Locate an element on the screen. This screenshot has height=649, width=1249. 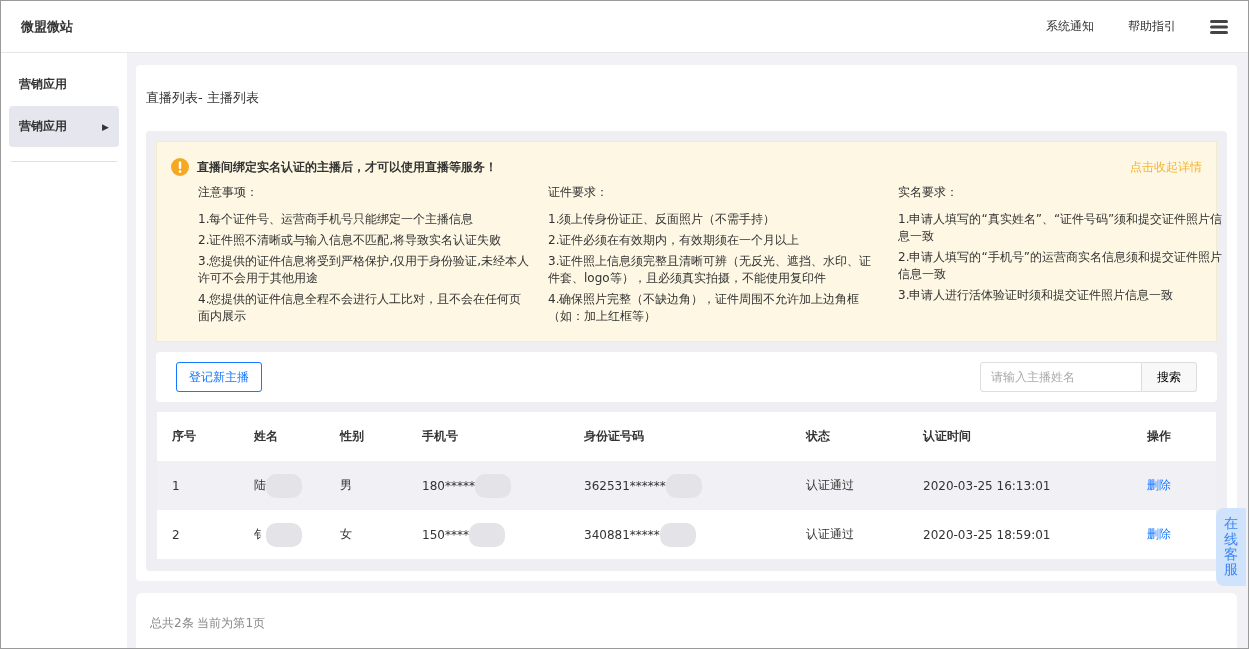
column-header: 状态 is located at coordinates (818, 436).